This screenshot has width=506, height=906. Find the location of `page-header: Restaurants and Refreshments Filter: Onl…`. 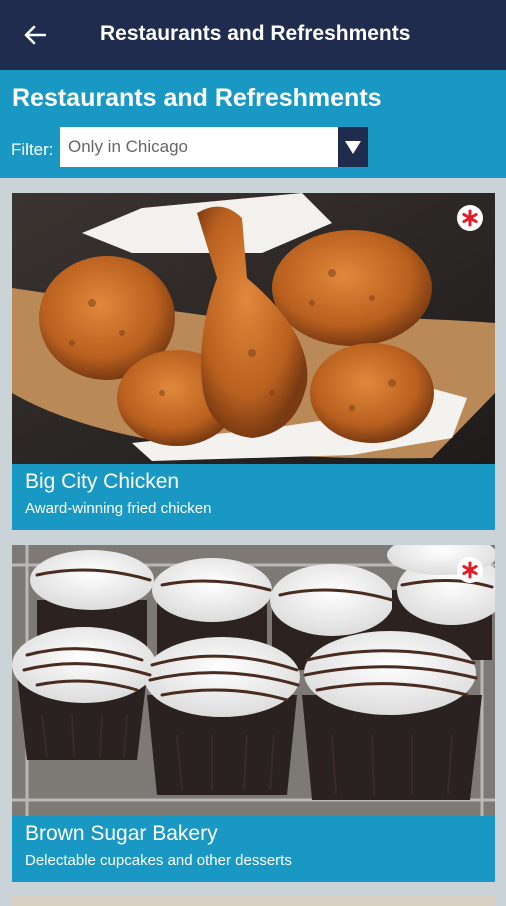

page-header: Restaurants and Refreshments Filter: Onl… is located at coordinates (253, 124).